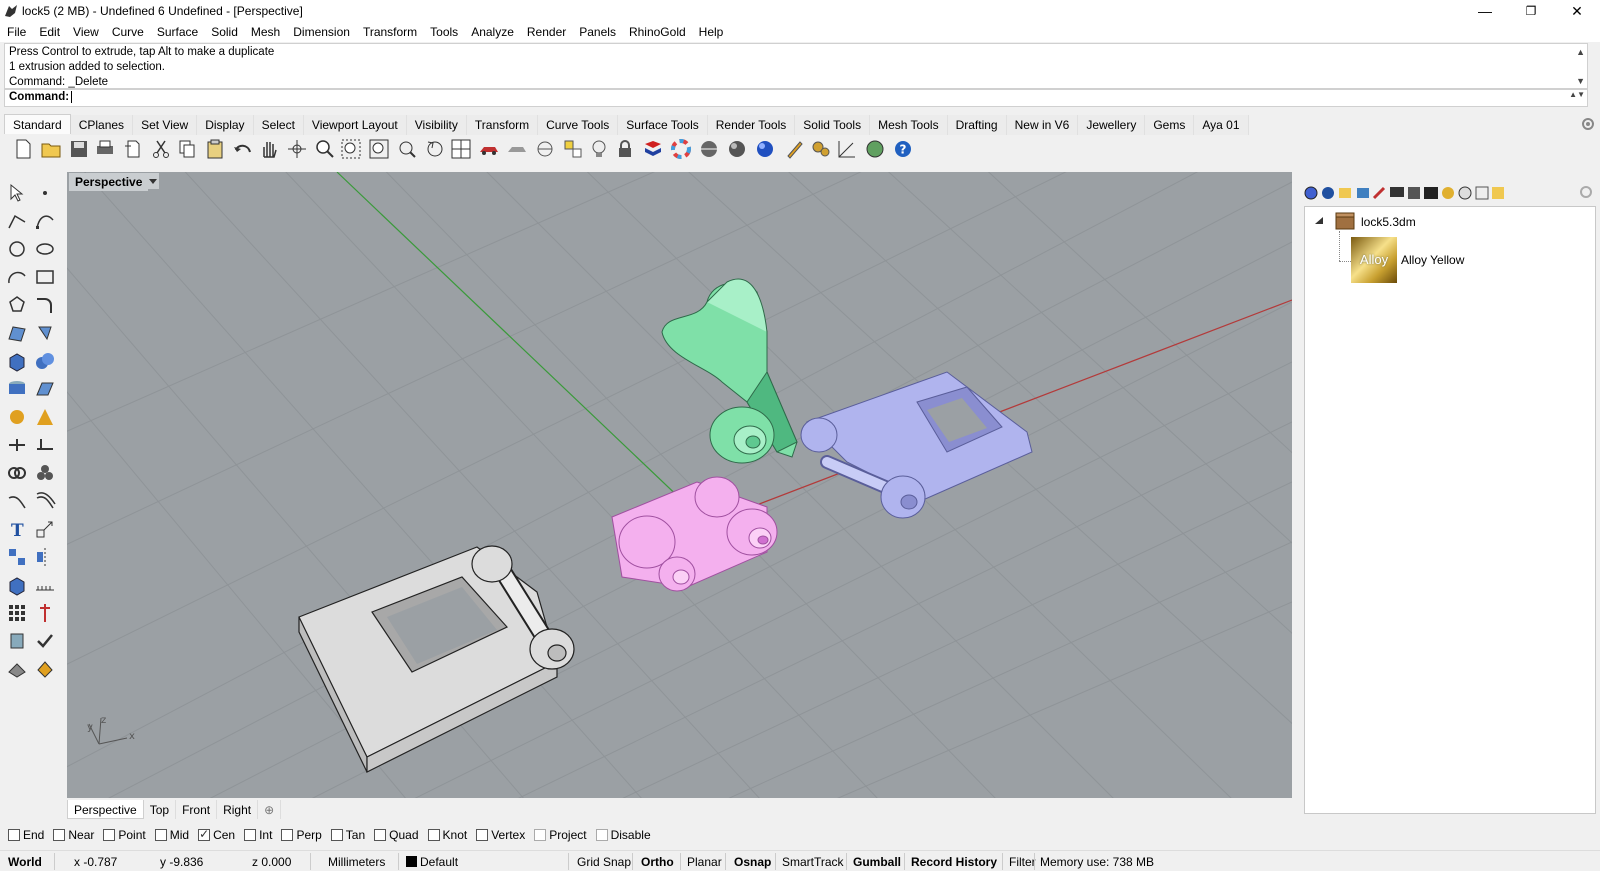 Image resolution: width=1600 pixels, height=871 pixels. What do you see at coordinates (45, 445) in the screenshot?
I see `split-icon` at bounding box center [45, 445].